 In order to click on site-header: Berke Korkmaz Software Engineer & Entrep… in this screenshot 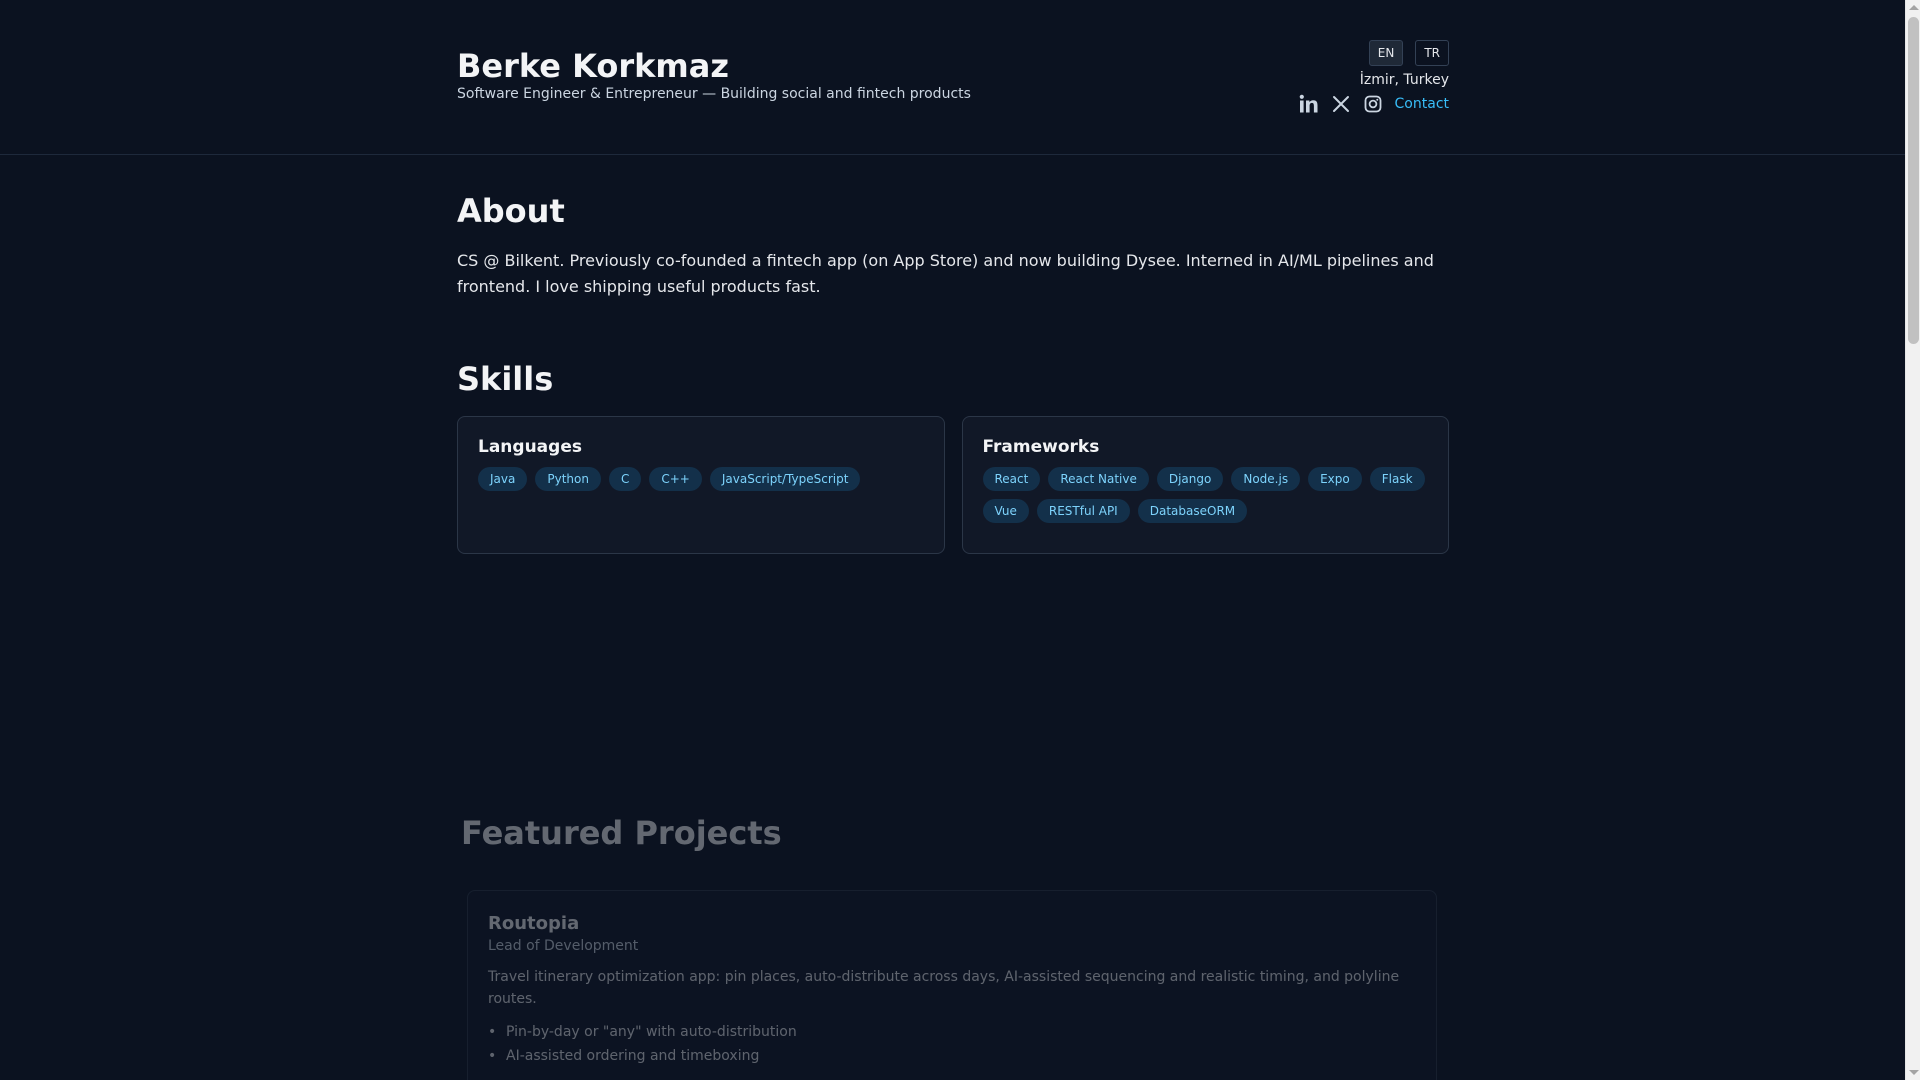, I will do `click(952, 77)`.